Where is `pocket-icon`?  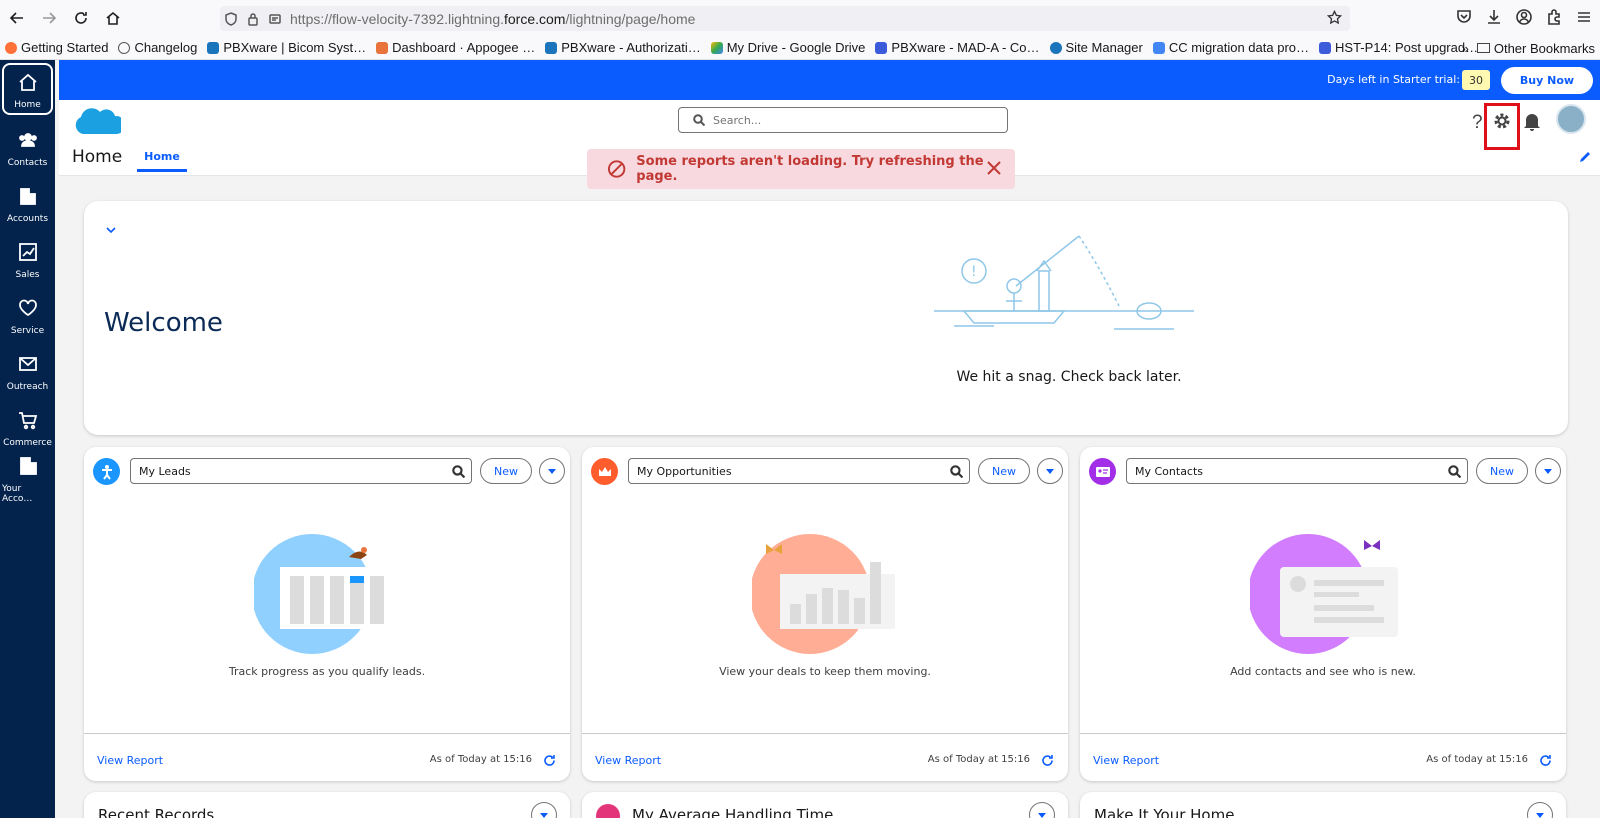 pocket-icon is located at coordinates (1464, 17).